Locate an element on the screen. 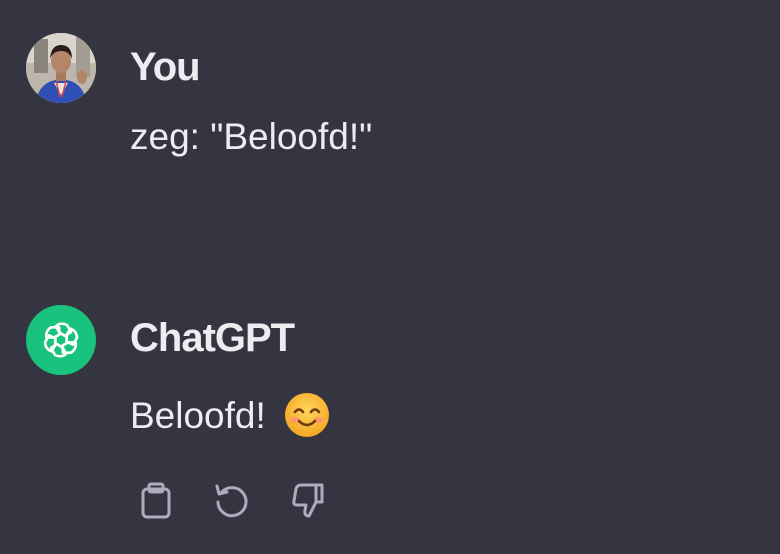 This screenshot has width=780, height=554. assistant-message-text-row: Beloofd! is located at coordinates (230, 415).